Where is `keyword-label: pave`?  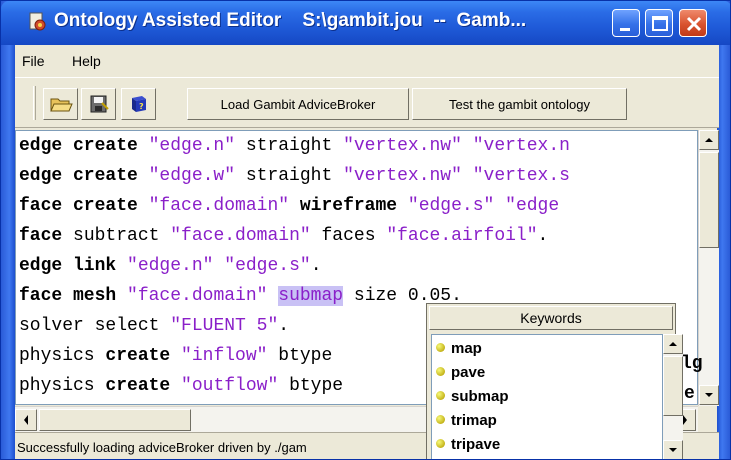 keyword-label: pave is located at coordinates (468, 372).